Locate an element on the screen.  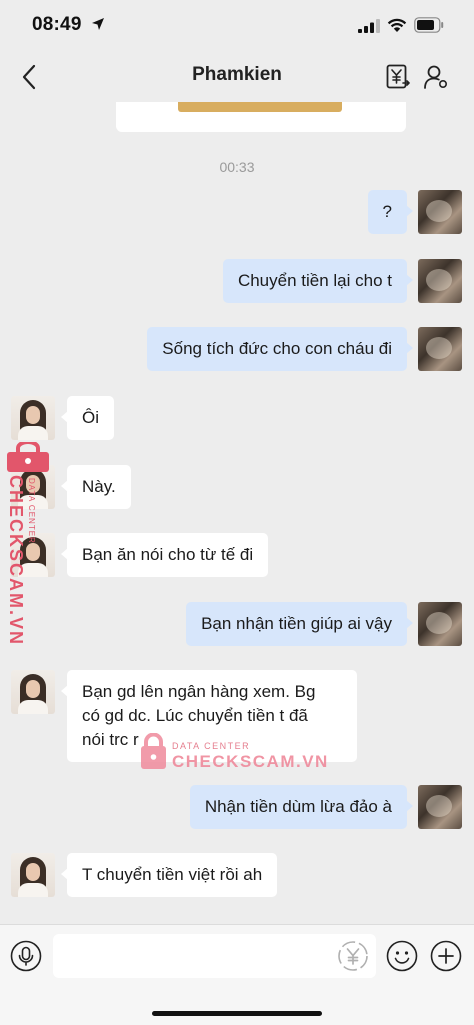
nav-bar: Phamkien is located at coordinates (237, 77).